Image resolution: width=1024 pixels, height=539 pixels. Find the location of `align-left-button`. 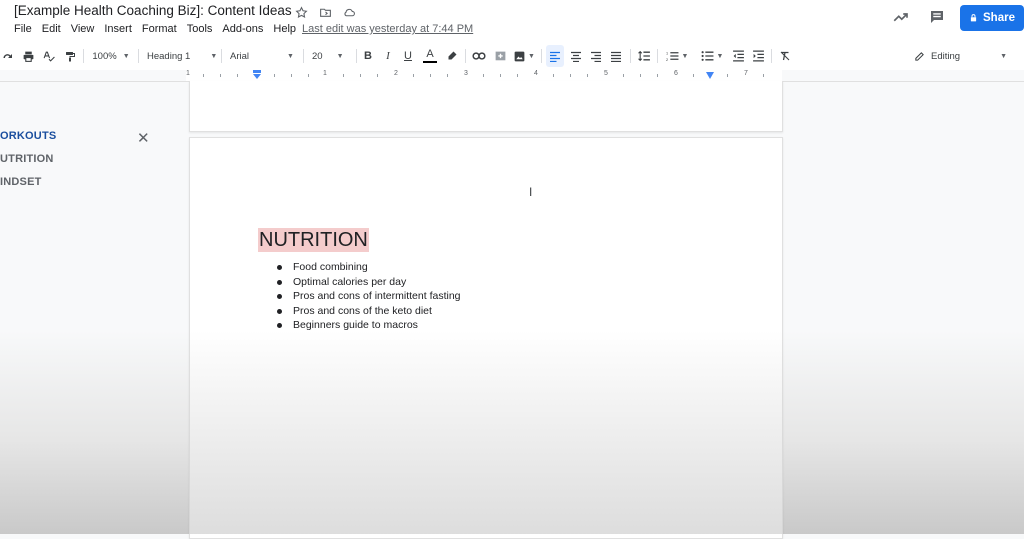

align-left-button is located at coordinates (555, 56).